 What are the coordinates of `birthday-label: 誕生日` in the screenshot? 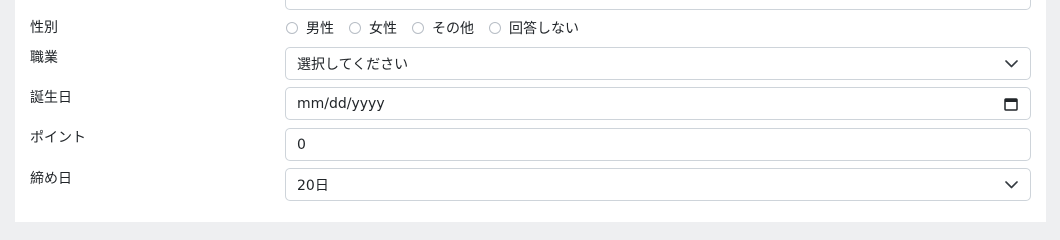 It's located at (51, 98).